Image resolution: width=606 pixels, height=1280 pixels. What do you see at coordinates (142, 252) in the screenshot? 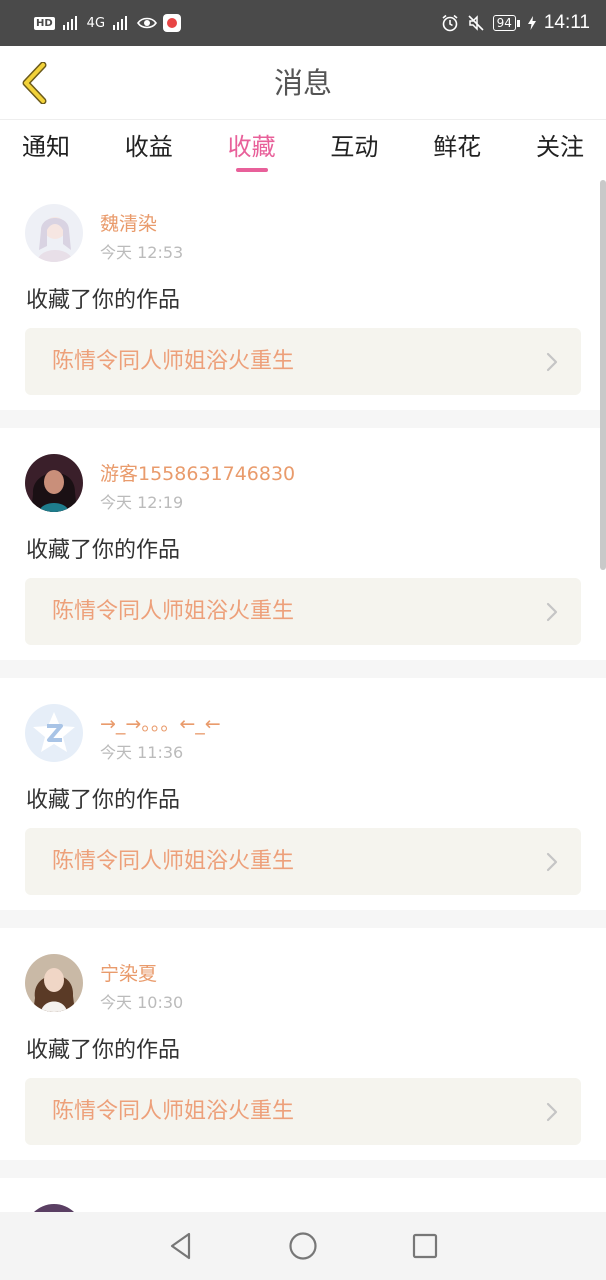
I see `message-time: 今天 12:53` at bounding box center [142, 252].